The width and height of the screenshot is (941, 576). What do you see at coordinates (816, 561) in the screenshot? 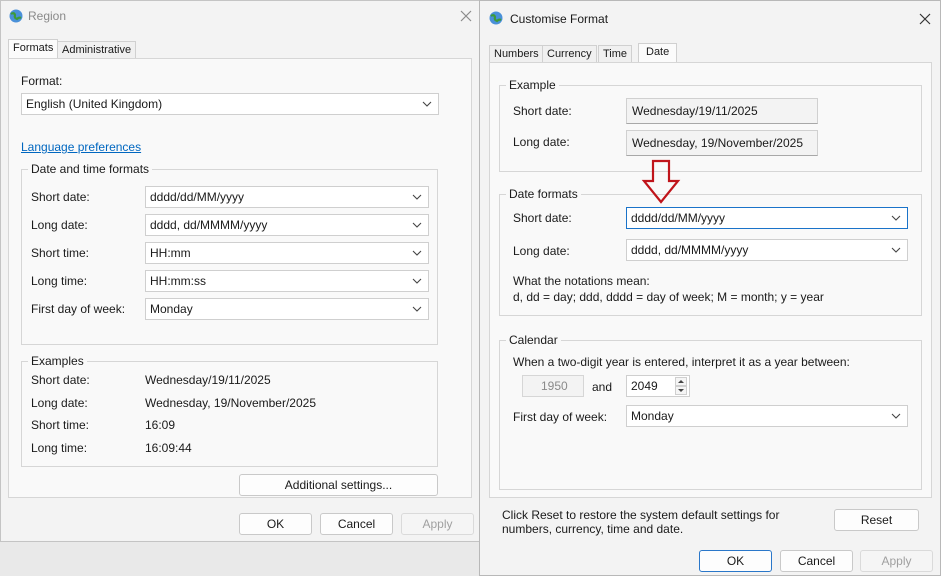
I see `custom-cancel-button: Cancel` at bounding box center [816, 561].